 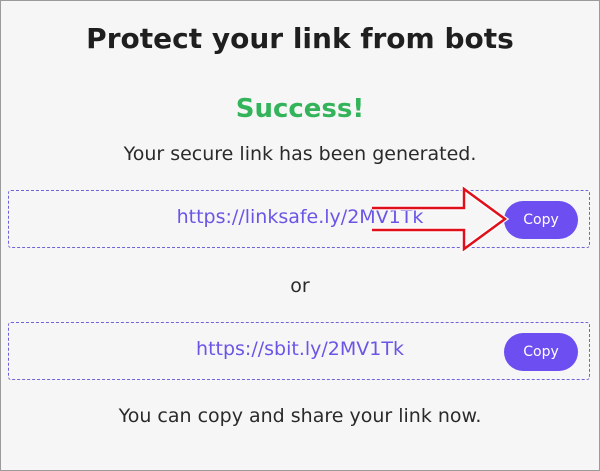 I want to click on link-box-secondary: https://sbit.ly/2MV1Tk Copy, so click(x=299, y=351).